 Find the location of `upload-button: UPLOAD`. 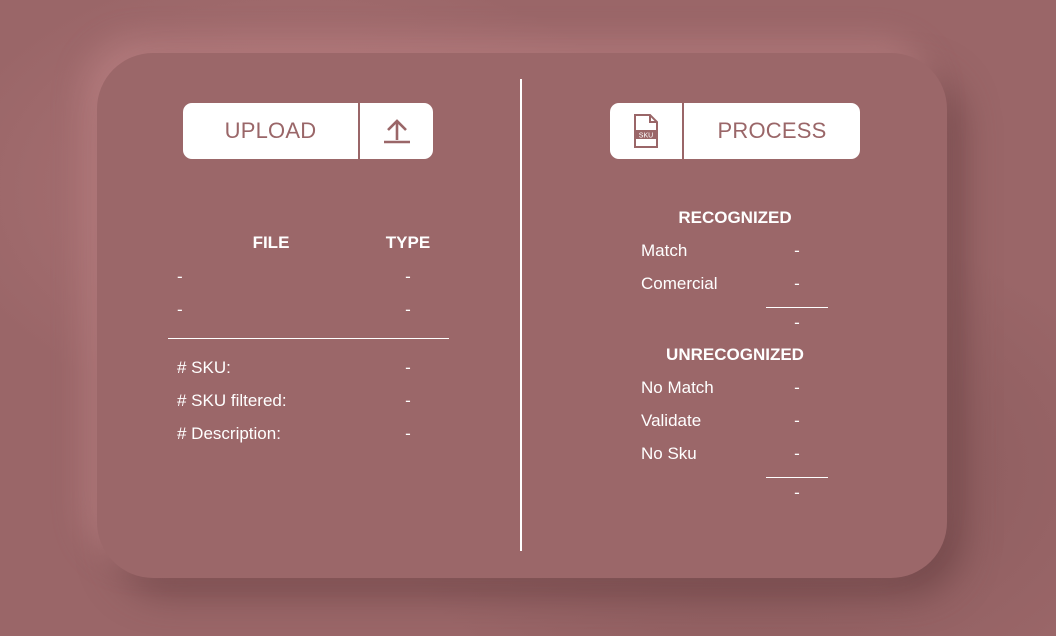

upload-button: UPLOAD is located at coordinates (308, 131).